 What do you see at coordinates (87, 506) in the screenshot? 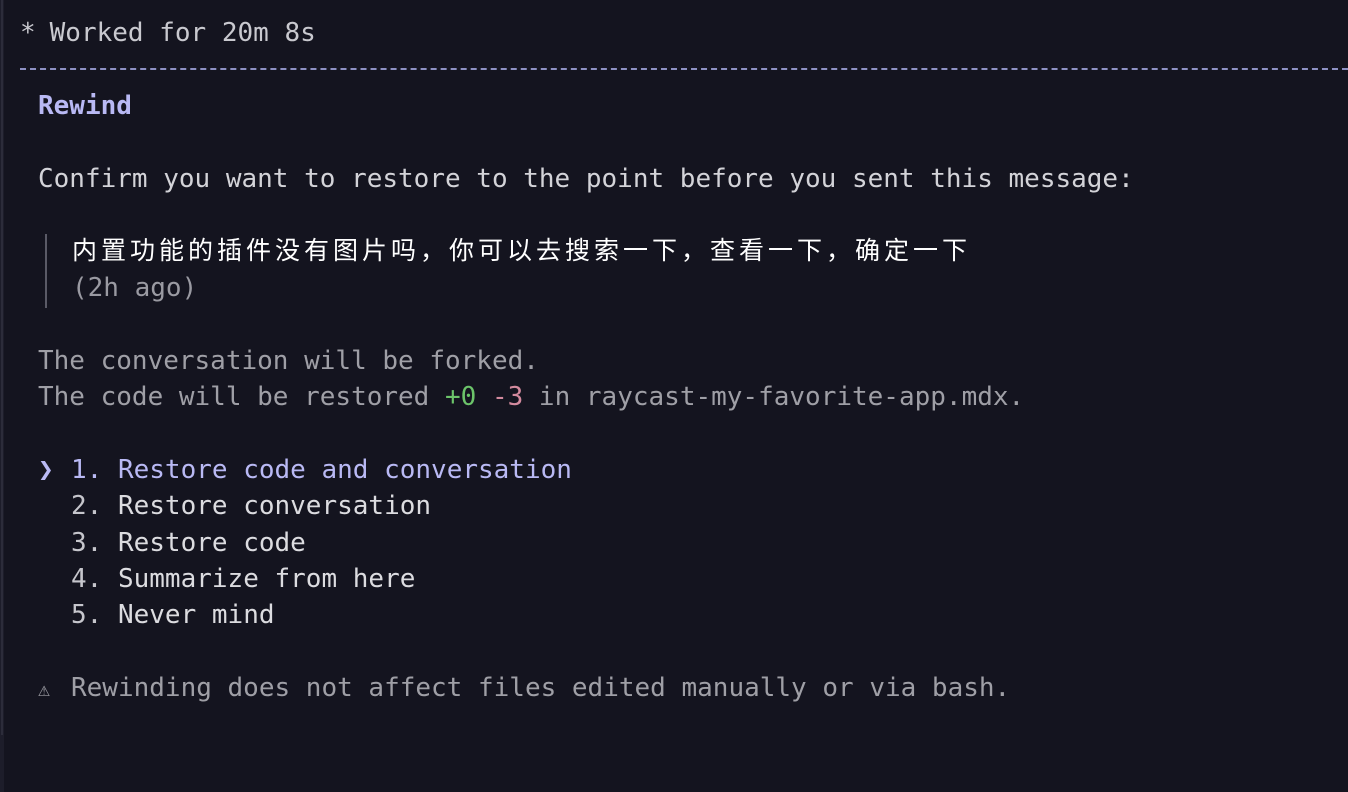
I see `option-number: 2.` at bounding box center [87, 506].